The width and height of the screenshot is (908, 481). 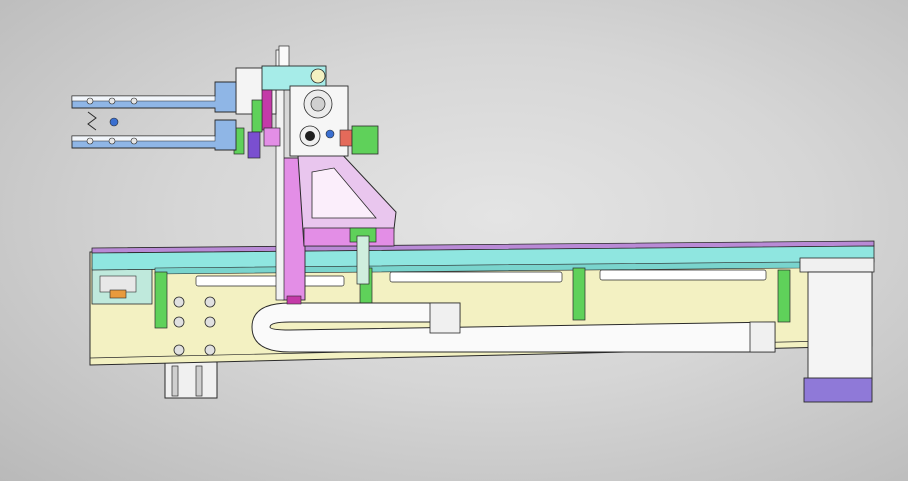 What do you see at coordinates (191, 380) in the screenshot?
I see `support-feet` at bounding box center [191, 380].